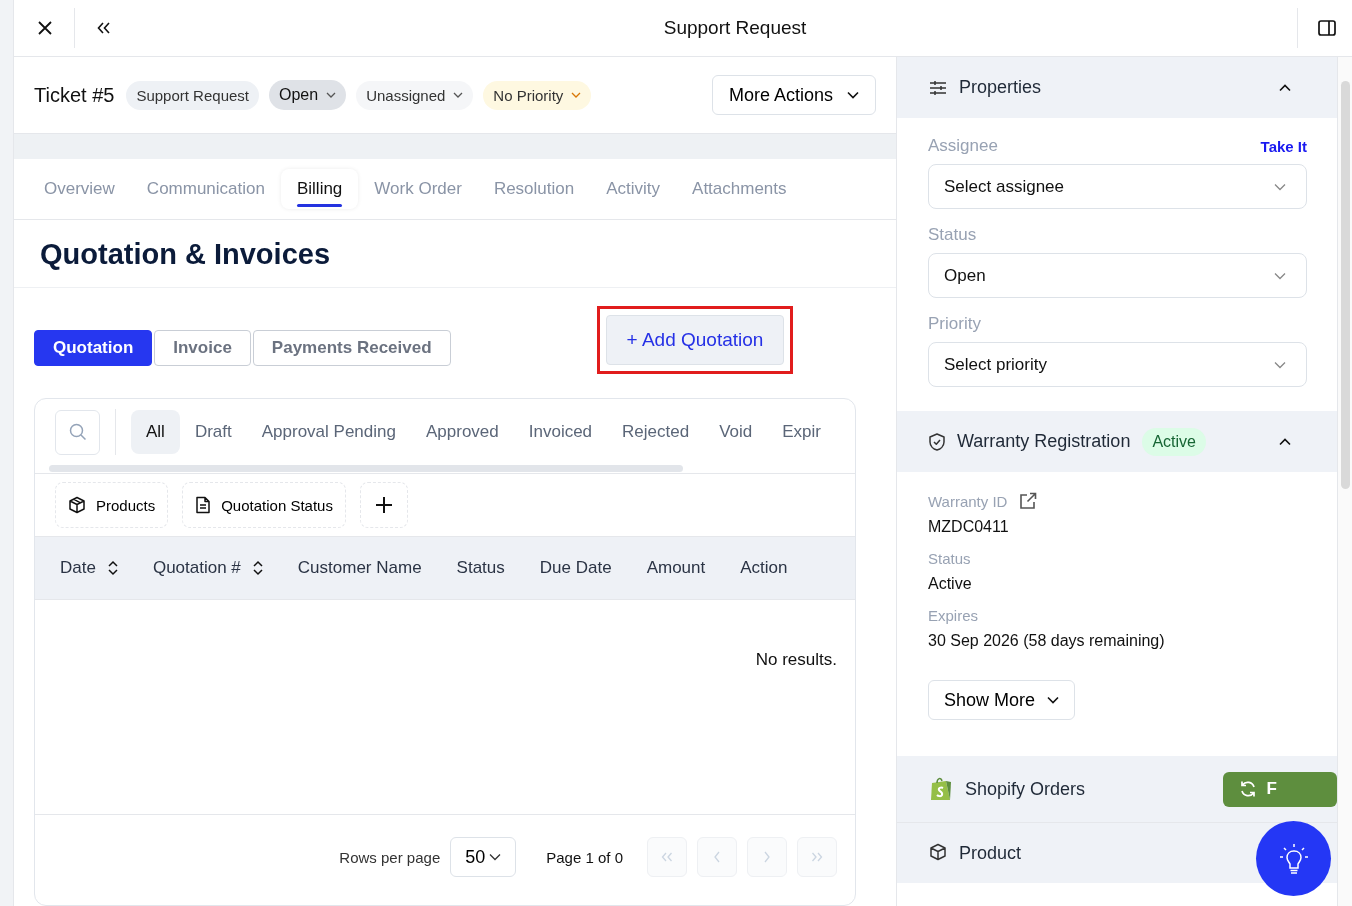 This screenshot has height=906, width=1352. Describe the element at coordinates (1327, 28) in the screenshot. I see `side-panel-icon` at that location.